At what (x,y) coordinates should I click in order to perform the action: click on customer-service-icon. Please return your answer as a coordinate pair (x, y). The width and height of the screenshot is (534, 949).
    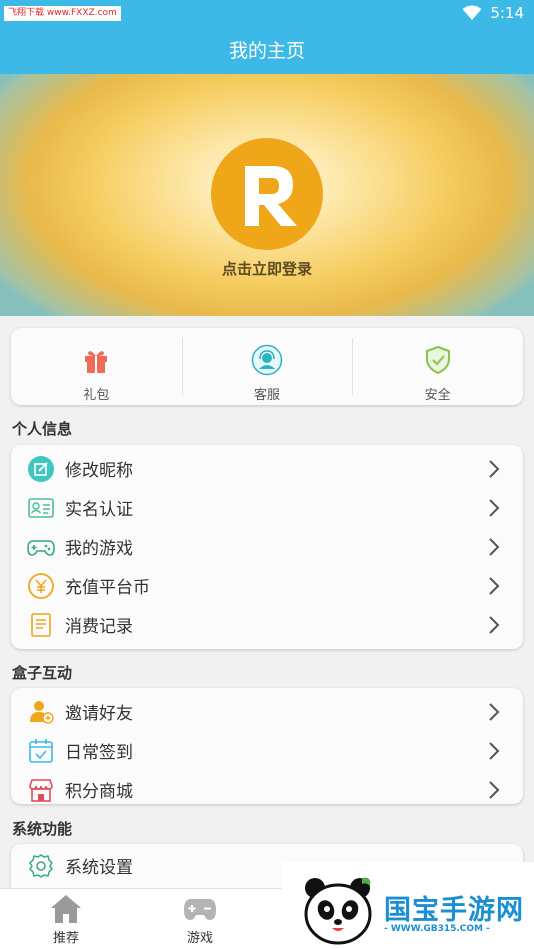
    Looking at the image, I should click on (267, 360).